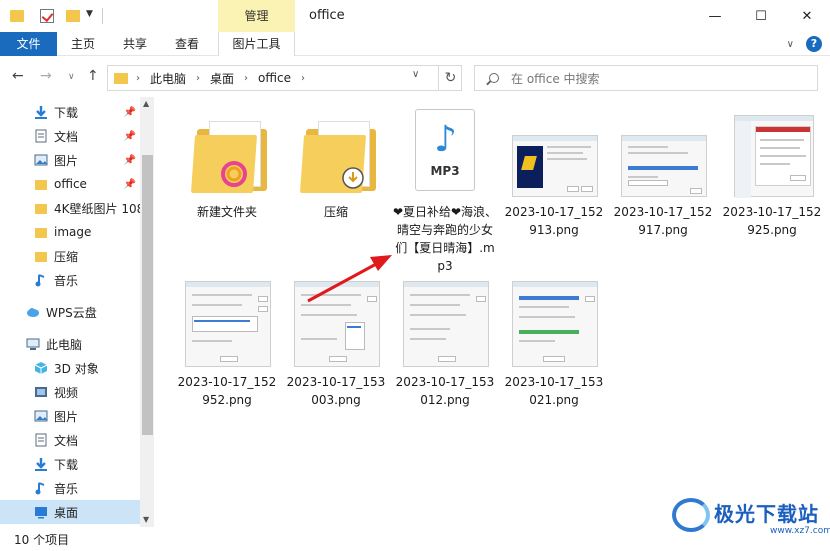  I want to click on file-name: ❤夏日补给❤海浪、晴空与奔跑的少女们【夏日晴海】.mp3, so click(445, 239).